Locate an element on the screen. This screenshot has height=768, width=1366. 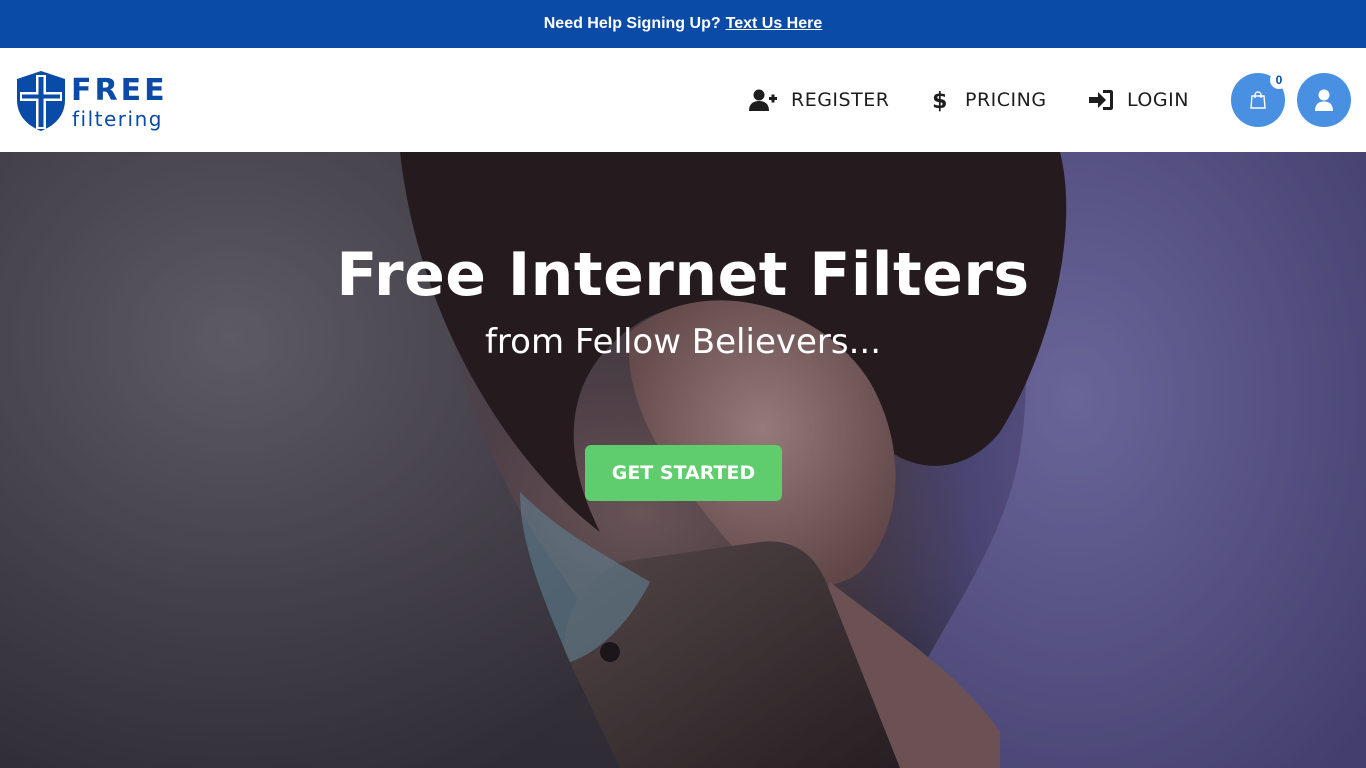
hero-title: Free Internet Filters is located at coordinates (683, 275).